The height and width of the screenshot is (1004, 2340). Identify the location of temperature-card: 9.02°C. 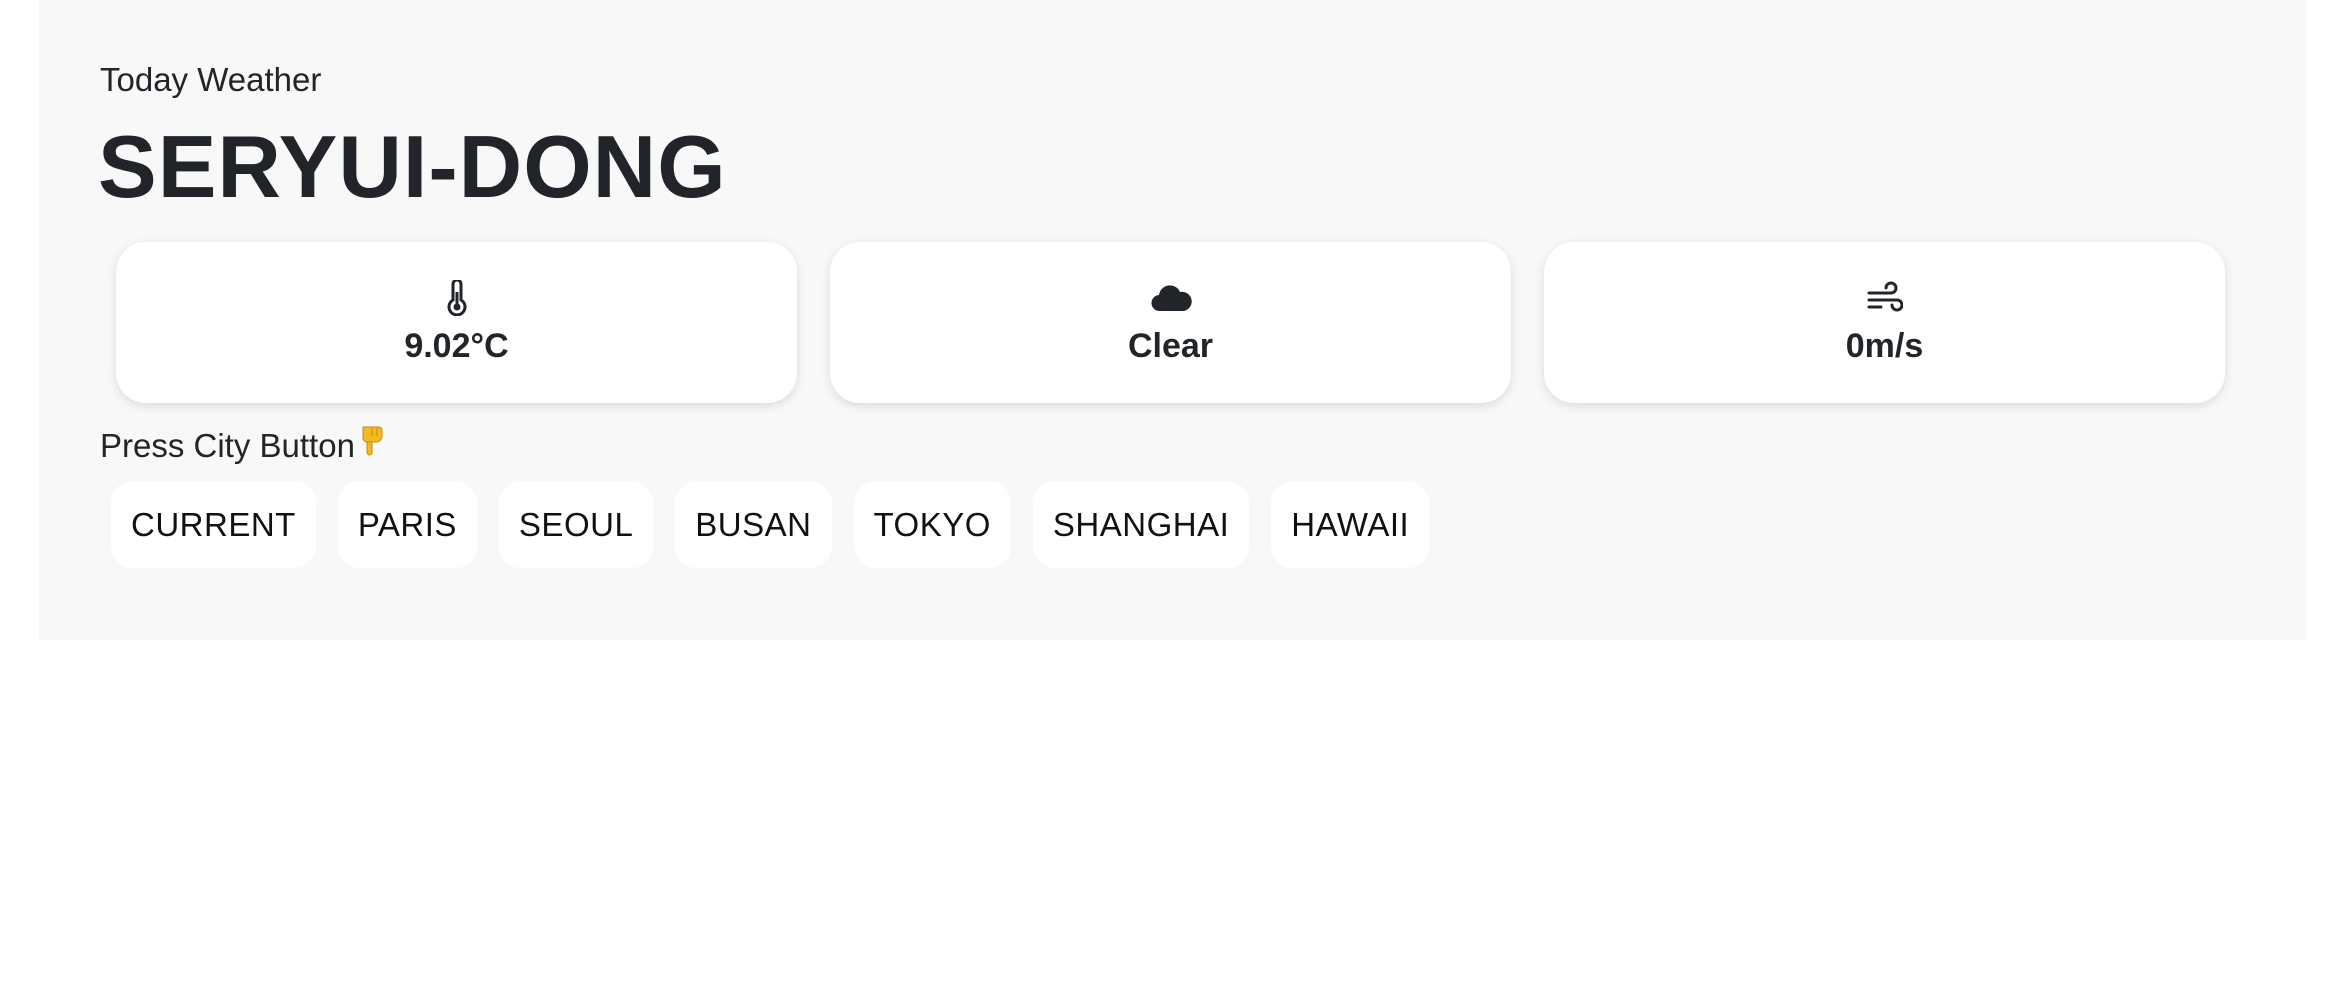
(456, 322).